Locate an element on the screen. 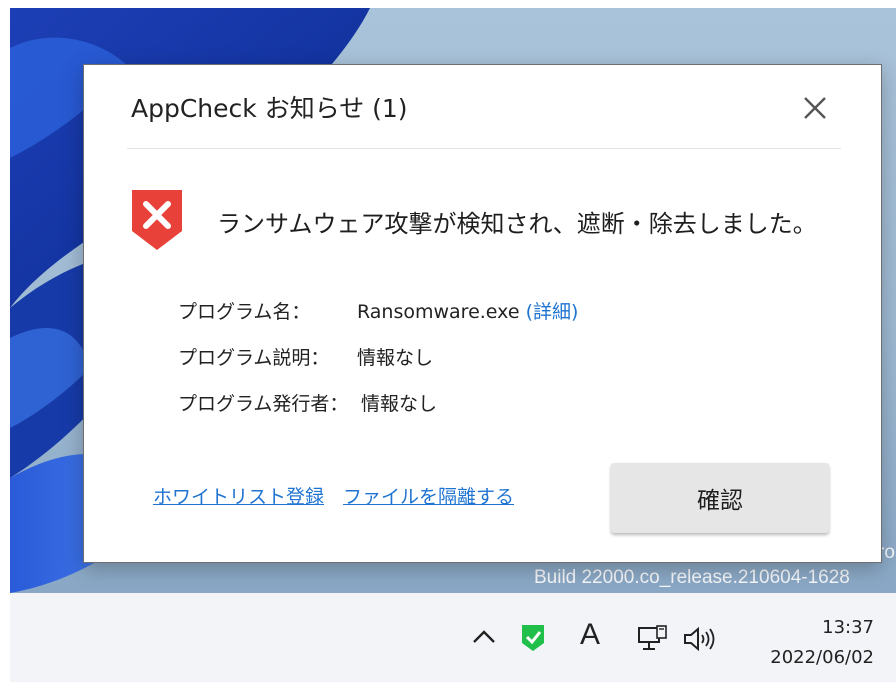  program-name-value: Ransomware.exe (詳細) is located at coordinates (467, 312).